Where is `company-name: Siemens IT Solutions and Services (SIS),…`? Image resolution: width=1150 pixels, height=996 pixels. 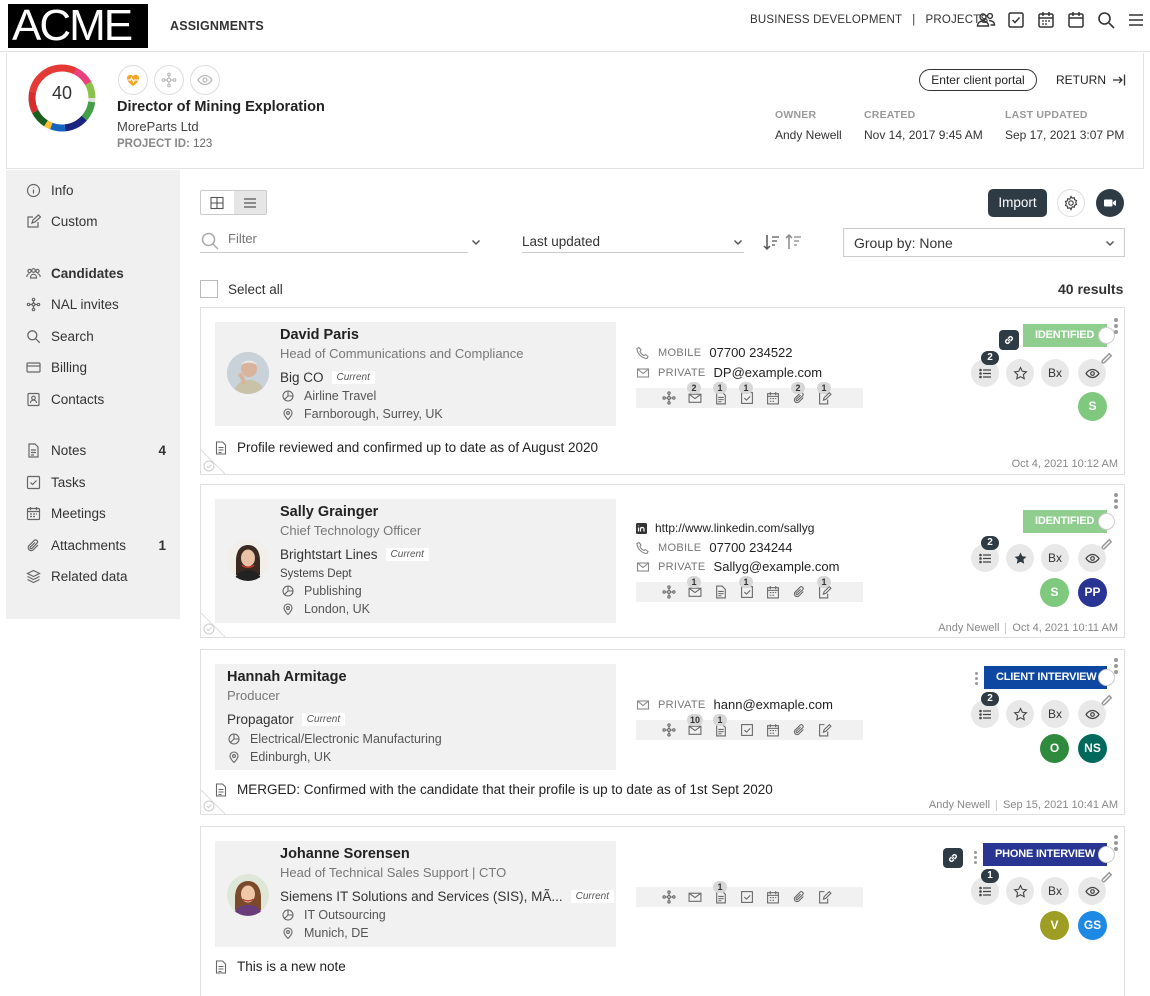 company-name: Siemens IT Solutions and Services (SIS),… is located at coordinates (421, 896).